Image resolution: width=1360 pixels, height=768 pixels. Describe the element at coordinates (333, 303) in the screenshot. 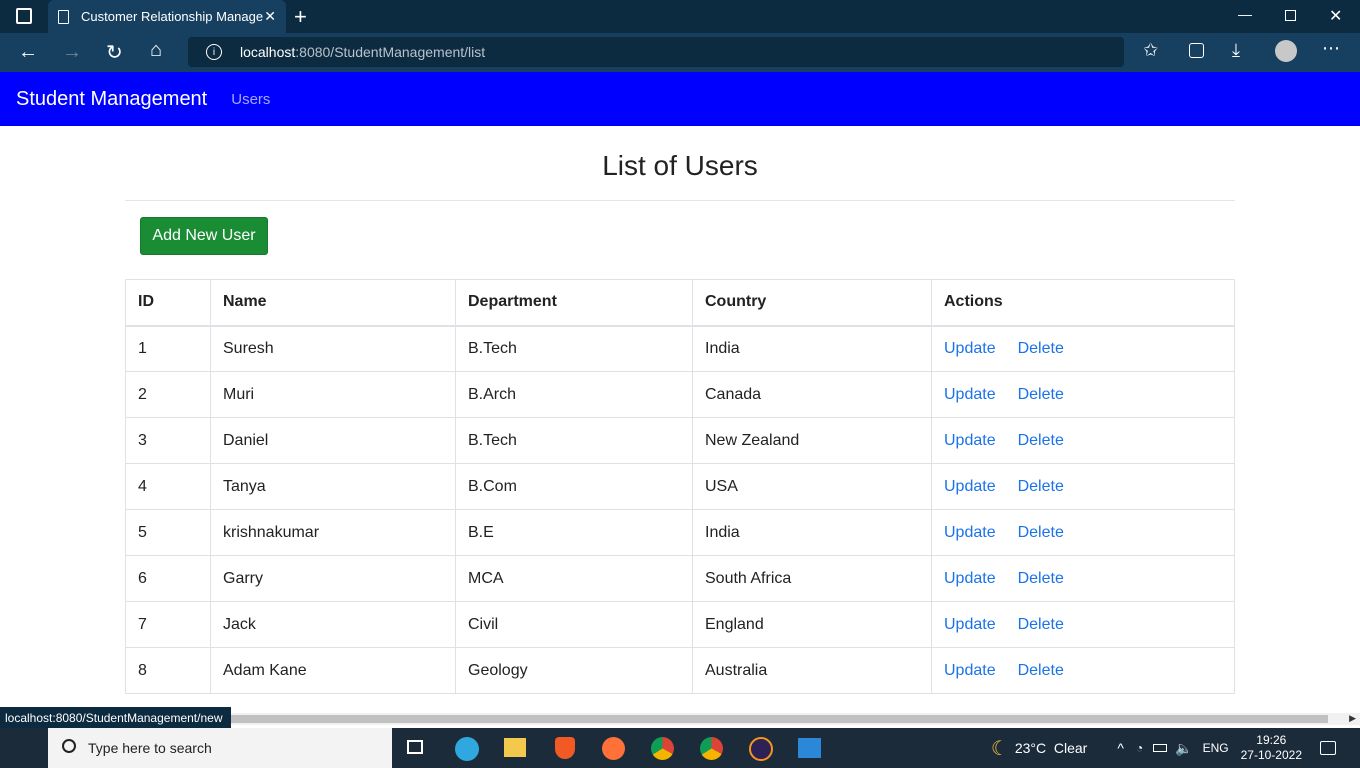

I see `col-header-name: Name` at that location.